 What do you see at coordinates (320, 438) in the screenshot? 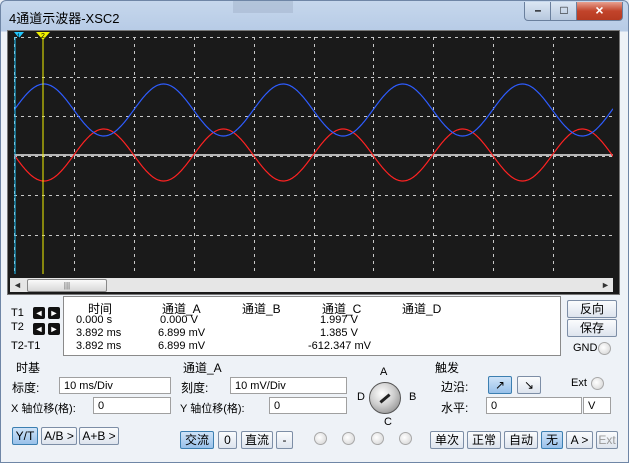
I see `channel-a-radio` at bounding box center [320, 438].